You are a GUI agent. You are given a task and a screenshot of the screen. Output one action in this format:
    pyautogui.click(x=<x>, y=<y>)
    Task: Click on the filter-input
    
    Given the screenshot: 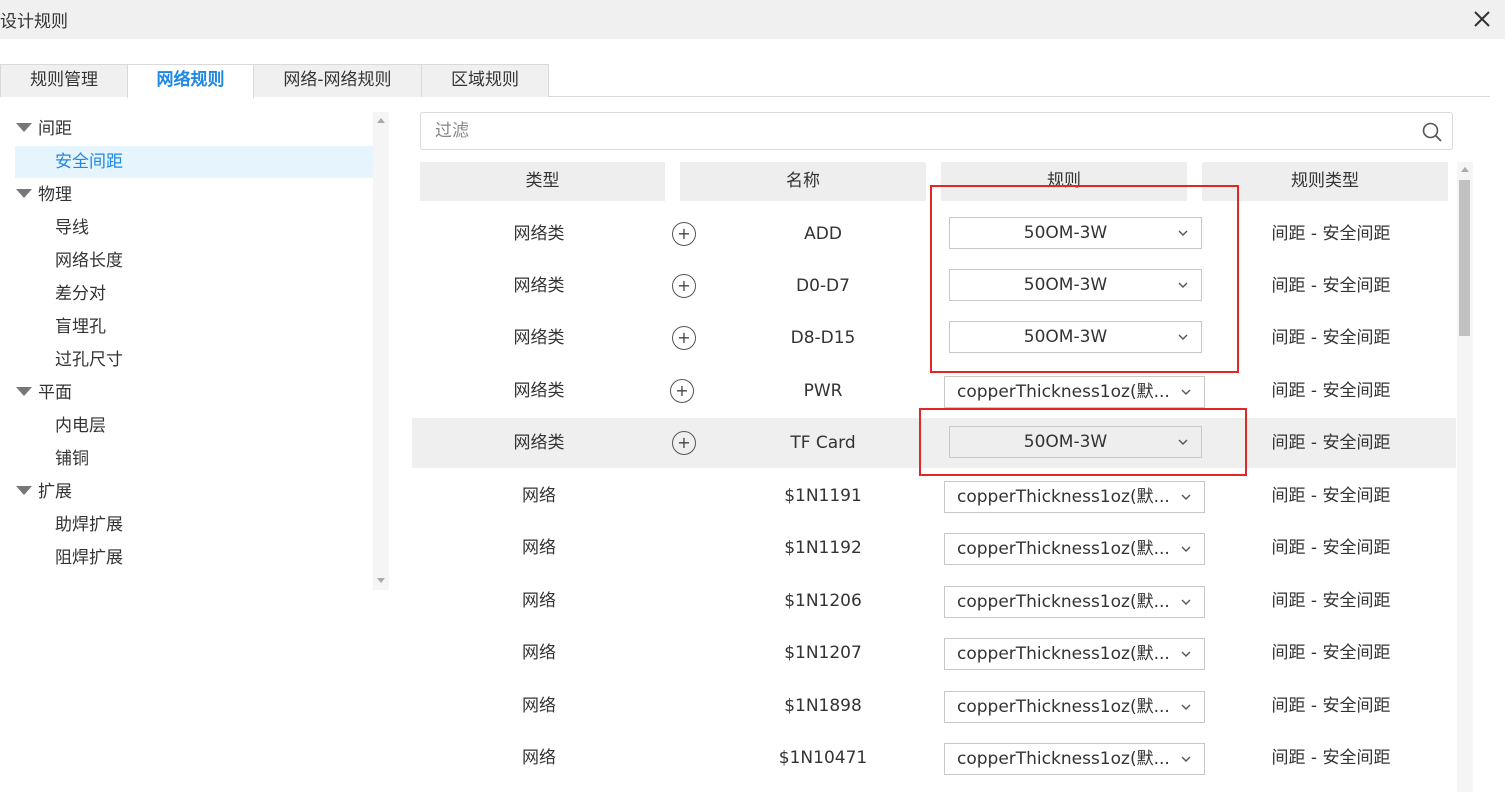 What is the action you would take?
    pyautogui.click(x=925, y=131)
    